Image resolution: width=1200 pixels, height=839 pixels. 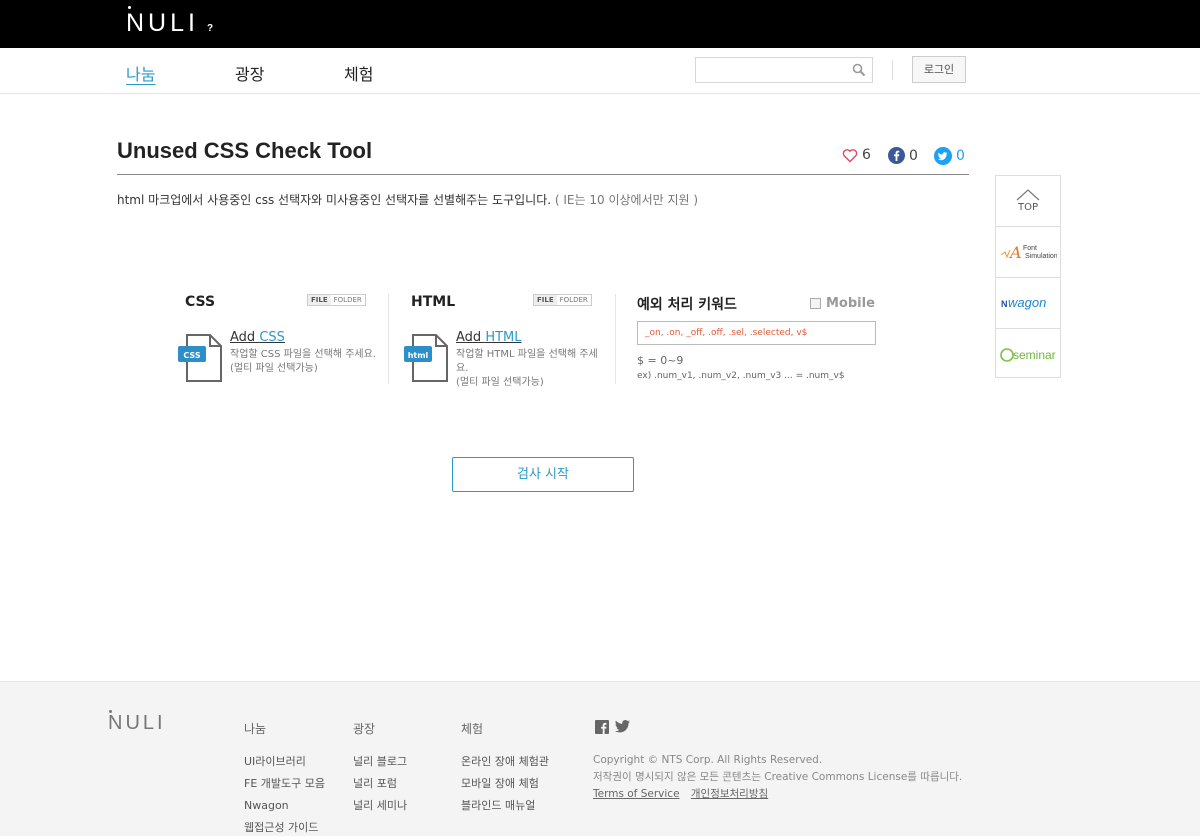 I want to click on quick-item-font-simulation: A Font Simulation, so click(x=1028, y=252).